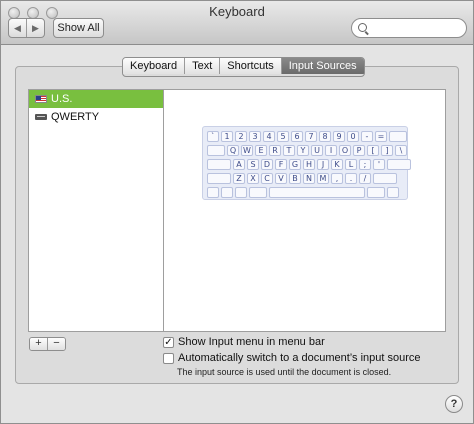 This screenshot has height=424, width=474. Describe the element at coordinates (362, 27) in the screenshot. I see `search-icon` at that location.